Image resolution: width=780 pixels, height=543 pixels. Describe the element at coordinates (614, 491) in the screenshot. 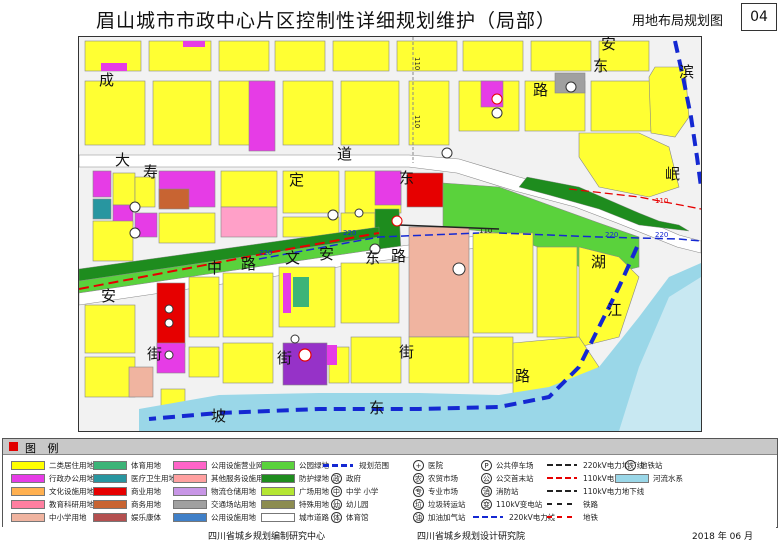

I see `legend-label: 110kV电力地下线` at that location.